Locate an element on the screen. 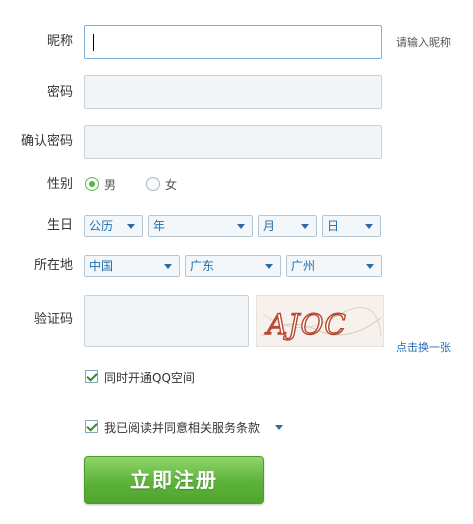 This screenshot has width=473, height=524. province-select: 广东 is located at coordinates (233, 266).